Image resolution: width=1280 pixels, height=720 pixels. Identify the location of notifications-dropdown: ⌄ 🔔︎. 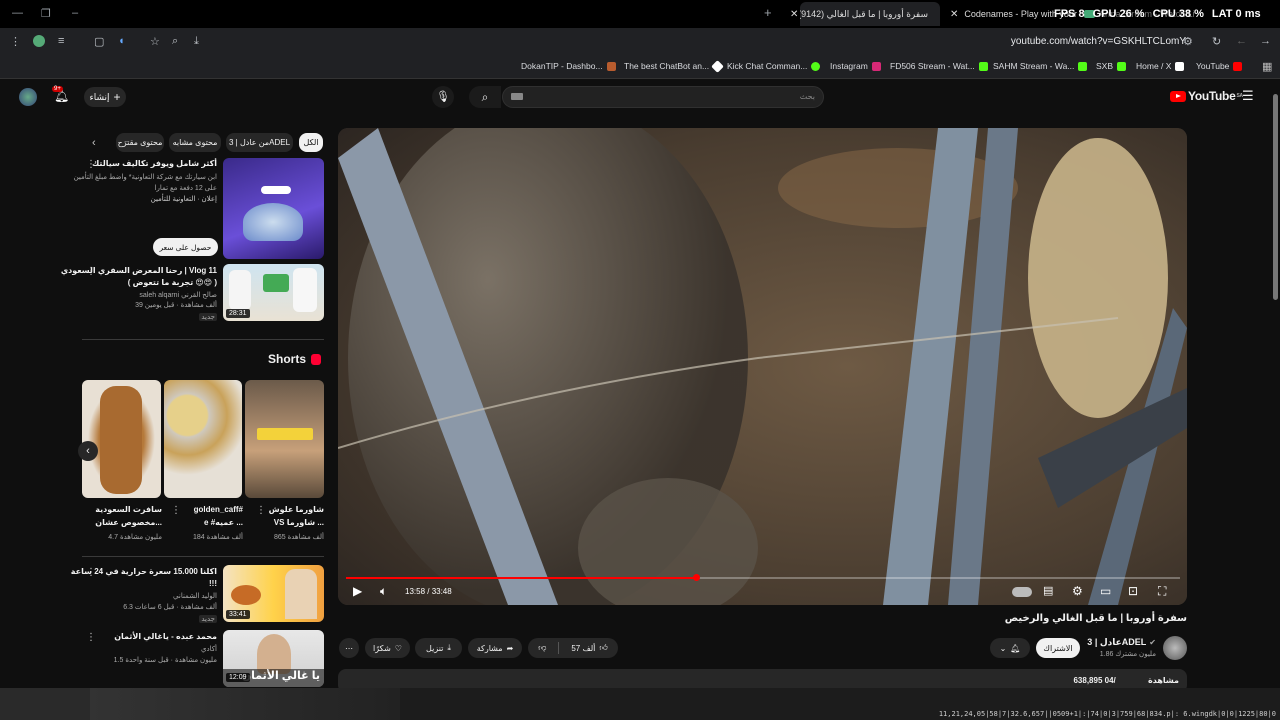
(1010, 648).